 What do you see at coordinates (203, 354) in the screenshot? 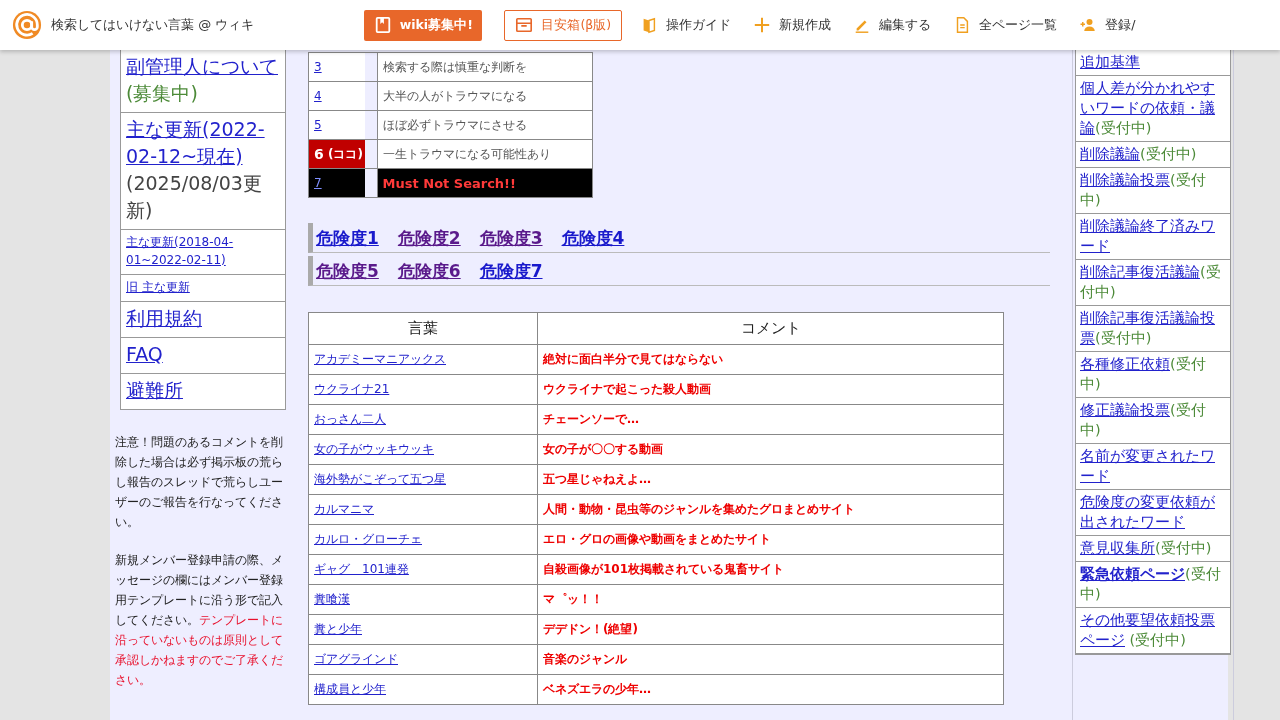
I see `menu-link: FAQ` at bounding box center [203, 354].